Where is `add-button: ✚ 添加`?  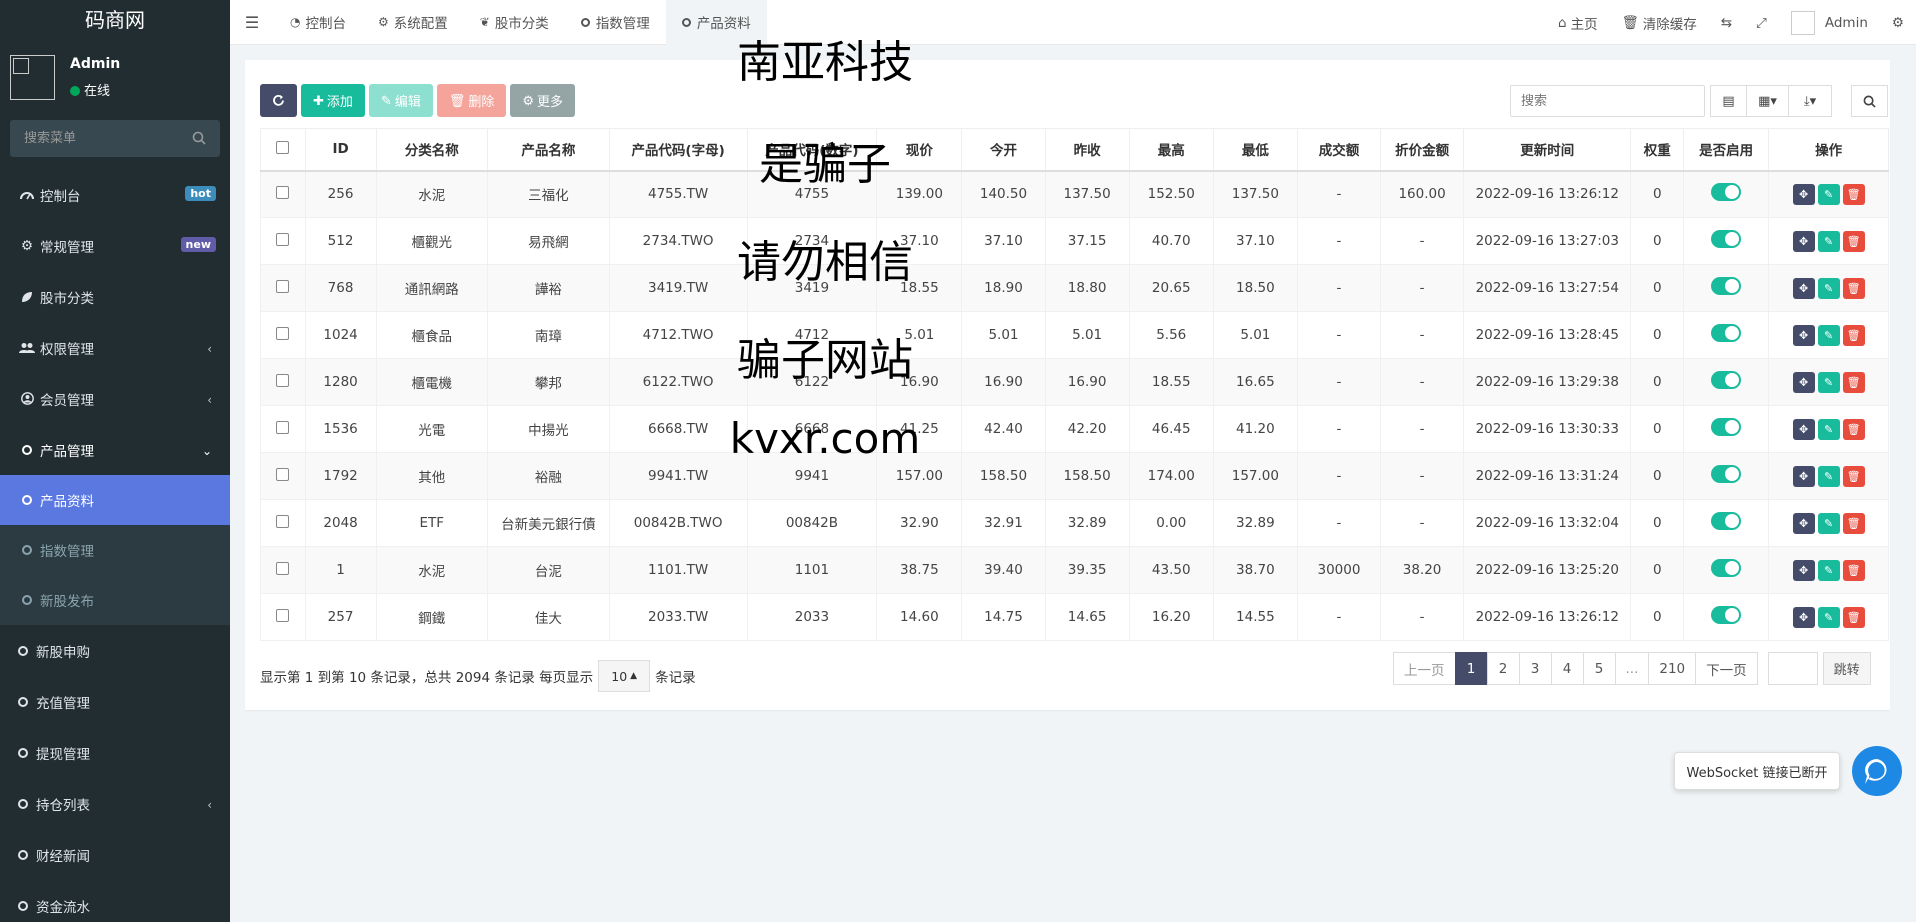 add-button: ✚ 添加 is located at coordinates (333, 100).